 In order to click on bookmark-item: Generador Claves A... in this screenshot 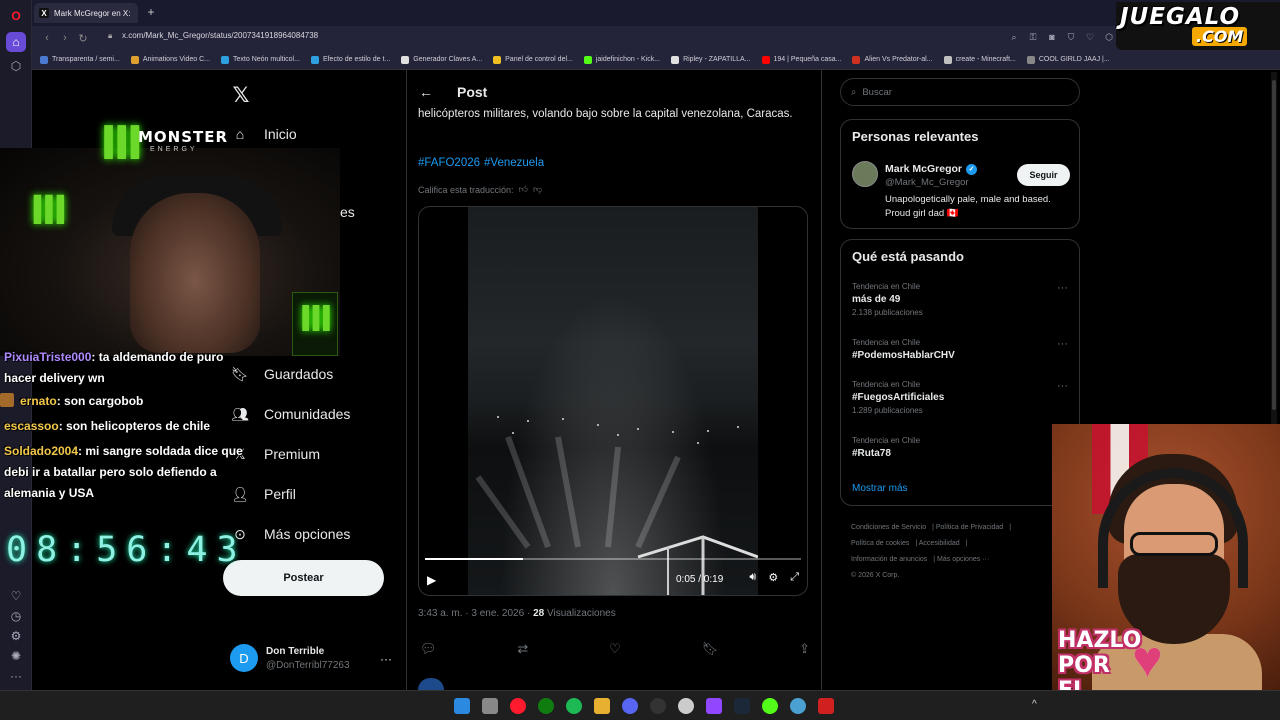, I will do `click(442, 59)`.